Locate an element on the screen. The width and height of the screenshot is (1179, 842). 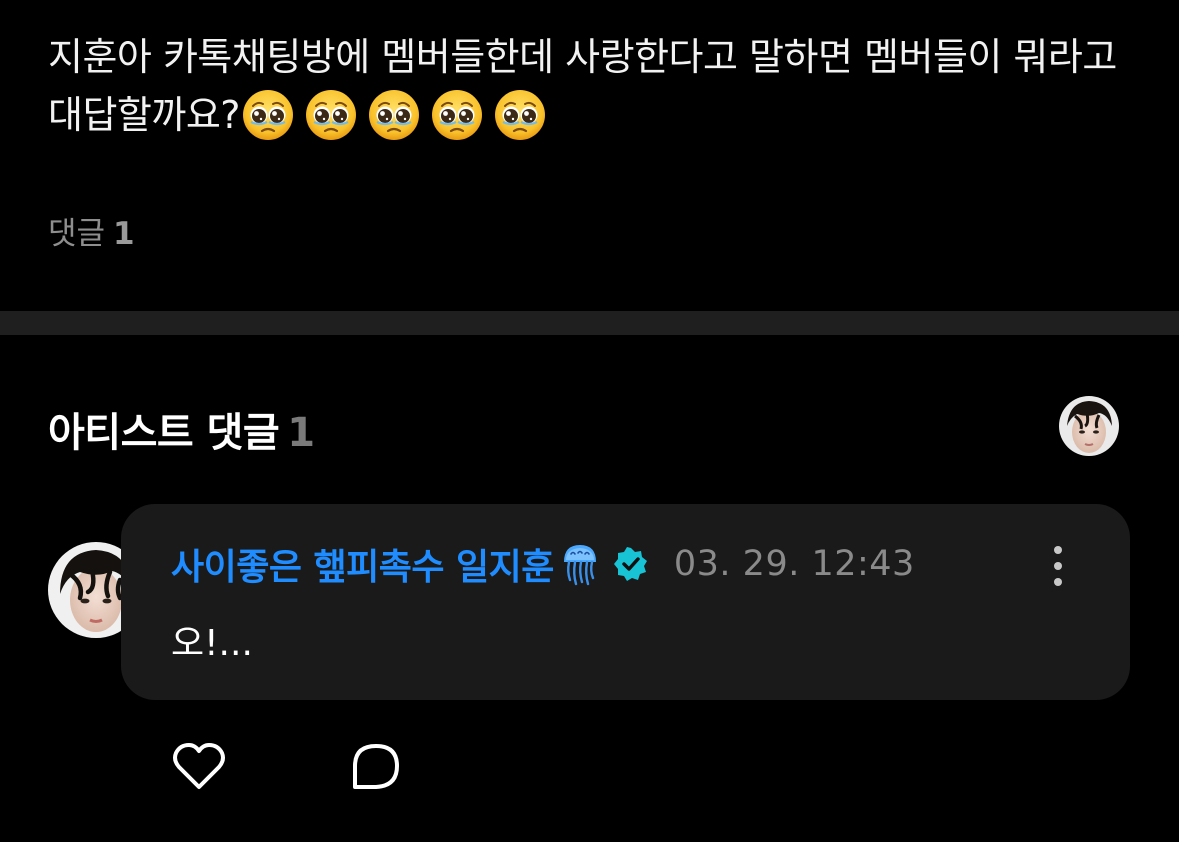
comment-author-row: 사이좋은 햎피촉수 일지훈 03. 29. 12:43 is located at coordinates (543, 565).